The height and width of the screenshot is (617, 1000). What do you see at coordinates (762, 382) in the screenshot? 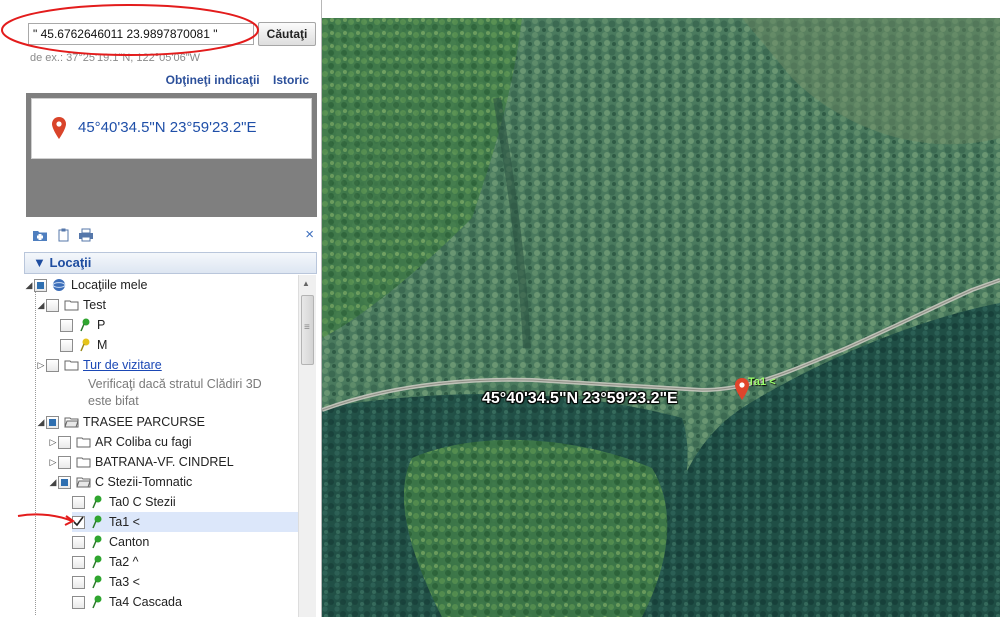
I see `map-pushpin-label: Ta1 <` at bounding box center [762, 382].